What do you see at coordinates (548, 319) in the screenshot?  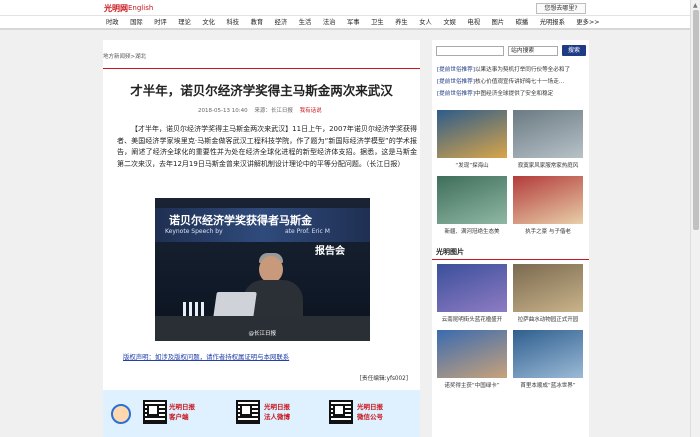 I see `thumbnail-caption: 拉萨曲水动物园正式开园` at bounding box center [548, 319].